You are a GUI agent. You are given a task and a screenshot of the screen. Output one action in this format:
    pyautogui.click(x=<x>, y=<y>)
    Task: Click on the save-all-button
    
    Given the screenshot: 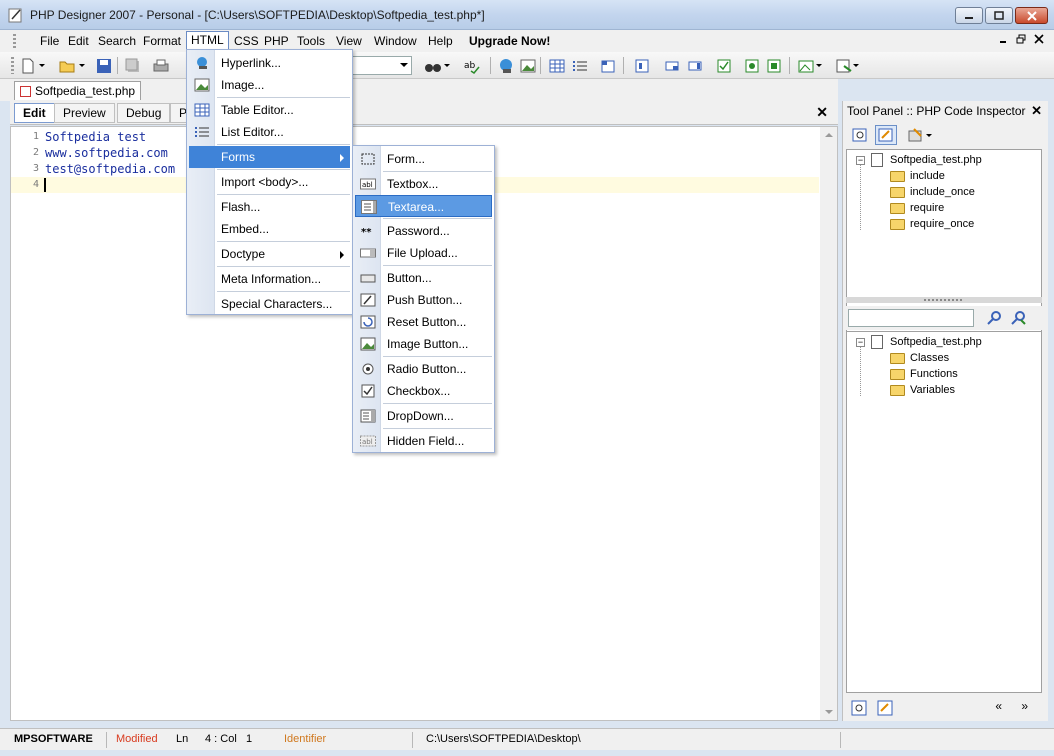 What is the action you would take?
    pyautogui.click(x=133, y=65)
    